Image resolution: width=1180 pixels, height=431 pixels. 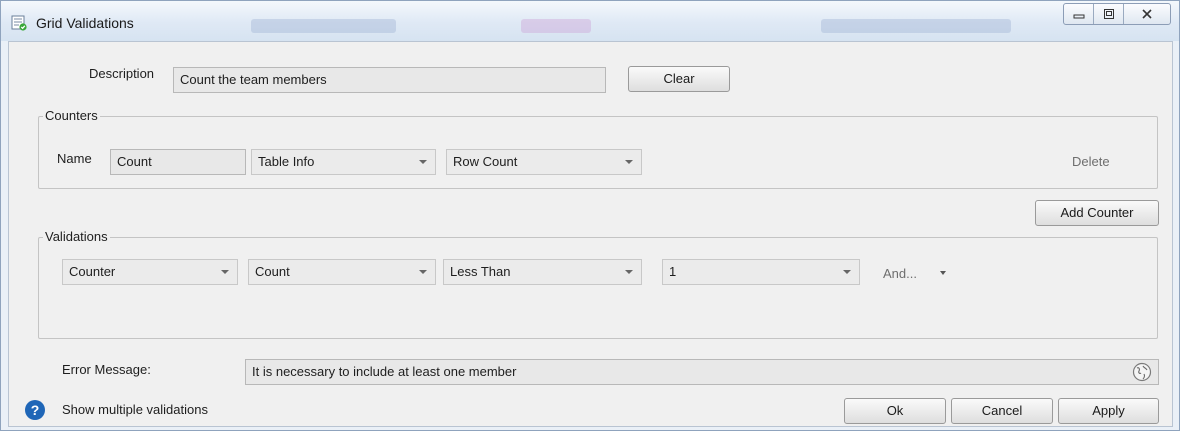 I want to click on validation-operator-value: Less Than, so click(x=480, y=271).